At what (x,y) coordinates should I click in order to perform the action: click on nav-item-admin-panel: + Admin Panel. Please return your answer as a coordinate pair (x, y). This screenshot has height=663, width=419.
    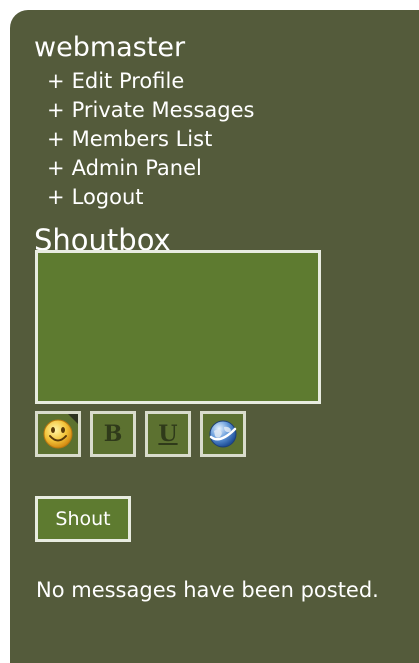
    Looking at the image, I should click on (150, 168).